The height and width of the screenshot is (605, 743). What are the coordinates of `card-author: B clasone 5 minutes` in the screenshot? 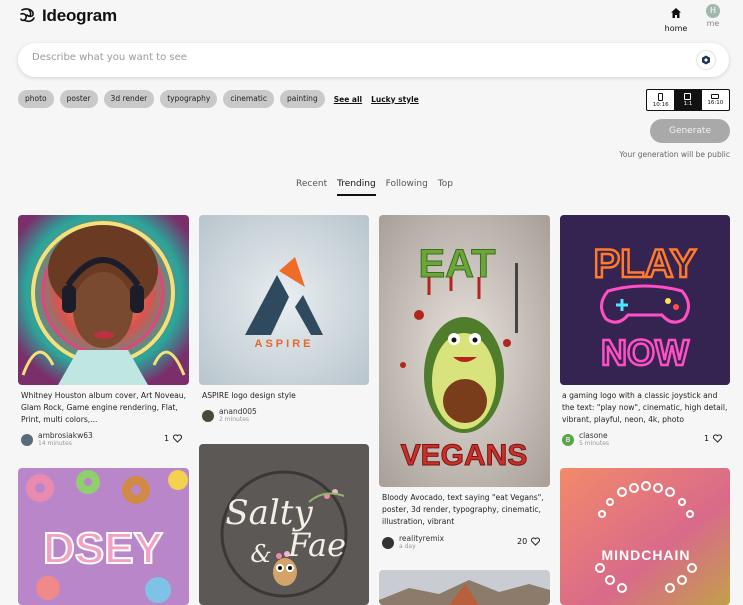 It's located at (585, 439).